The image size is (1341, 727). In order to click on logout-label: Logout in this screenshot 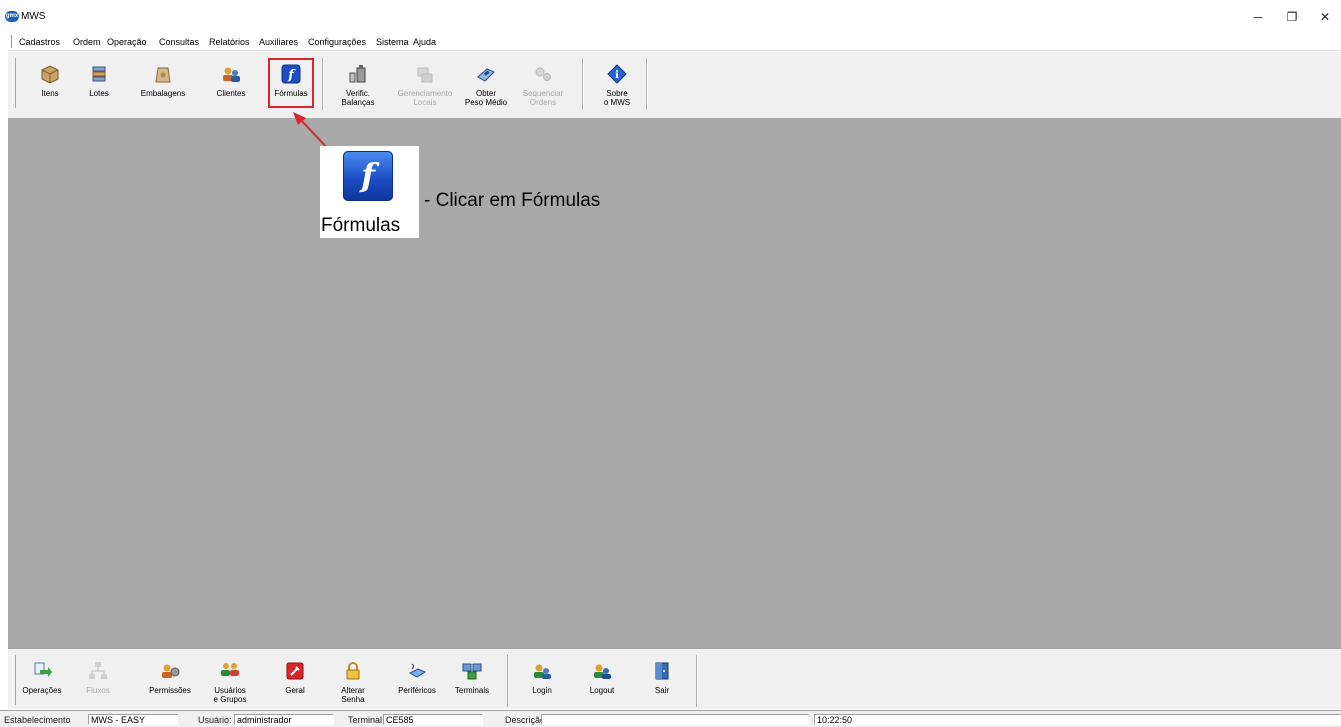, I will do `click(602, 690)`.